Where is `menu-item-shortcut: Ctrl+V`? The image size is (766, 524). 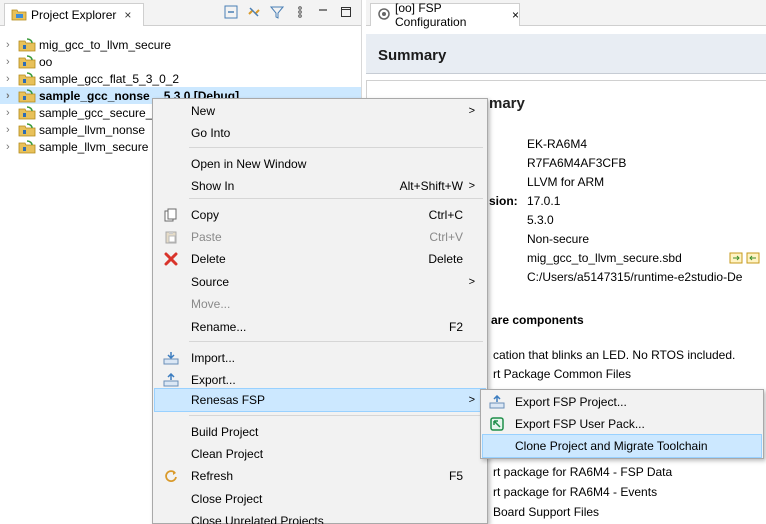
menu-item-shortcut: Ctrl+V is located at coordinates (446, 237).